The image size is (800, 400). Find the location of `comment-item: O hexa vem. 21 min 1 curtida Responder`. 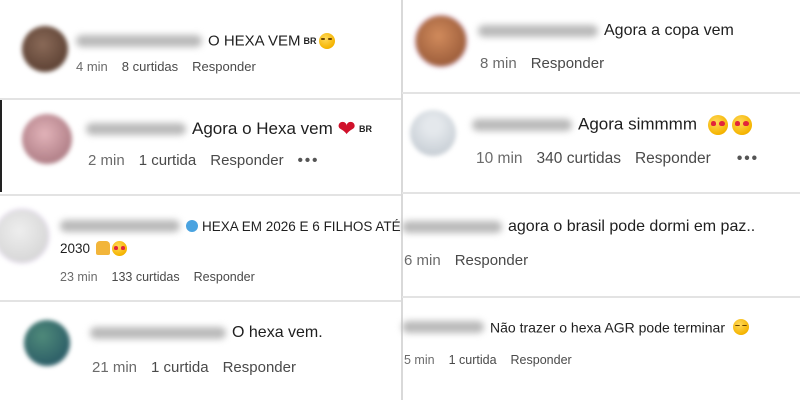

comment-item: O hexa vem. 21 min 1 curtida Responder is located at coordinates (201, 351).